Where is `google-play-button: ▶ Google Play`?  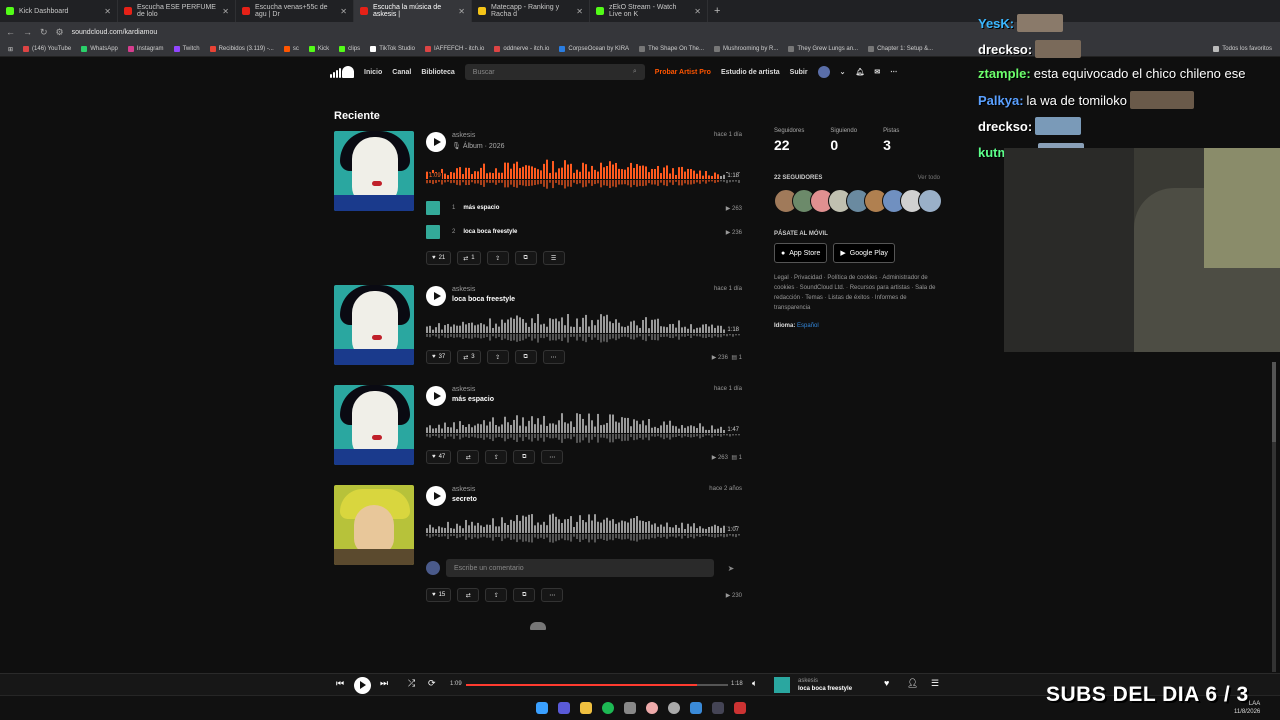
google-play-button: ▶ Google Play is located at coordinates (864, 253).